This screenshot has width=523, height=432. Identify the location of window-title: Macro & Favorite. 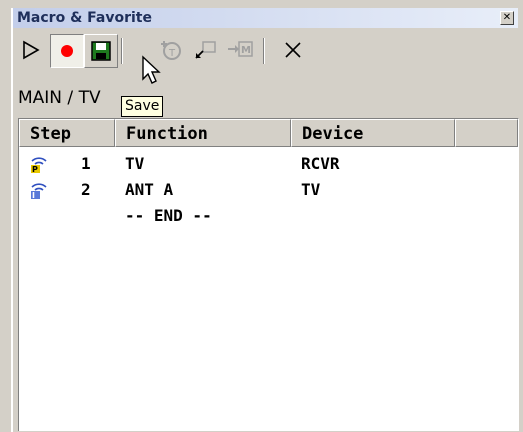
(84, 18).